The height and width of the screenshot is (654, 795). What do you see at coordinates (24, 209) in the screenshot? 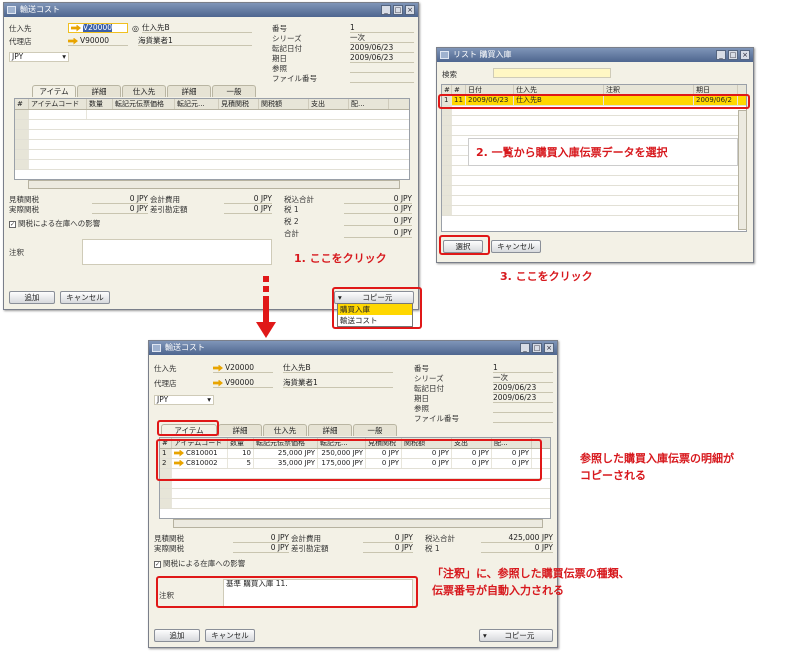
I see `actual-duty-label: 実際関税` at bounding box center [24, 209].